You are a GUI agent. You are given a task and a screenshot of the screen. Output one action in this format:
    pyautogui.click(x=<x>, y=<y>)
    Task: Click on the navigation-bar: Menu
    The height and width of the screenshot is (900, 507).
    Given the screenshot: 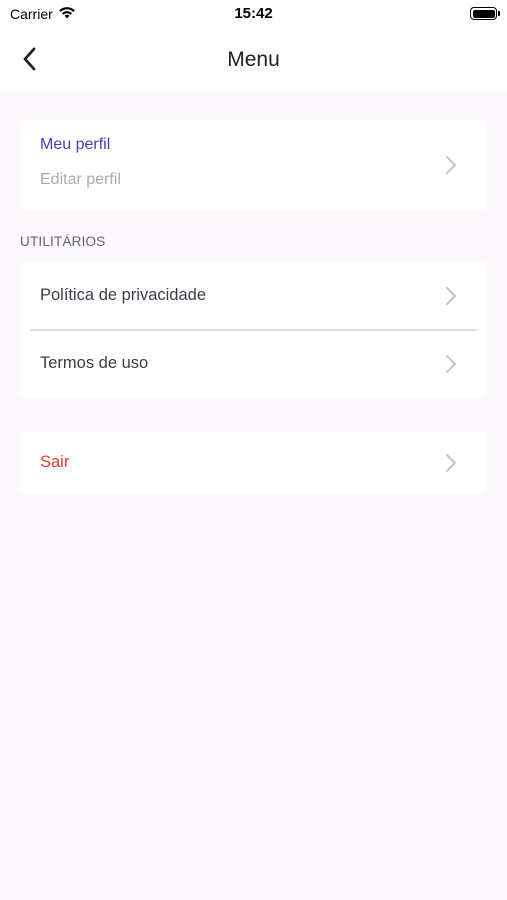 What is the action you would take?
    pyautogui.click(x=253, y=60)
    